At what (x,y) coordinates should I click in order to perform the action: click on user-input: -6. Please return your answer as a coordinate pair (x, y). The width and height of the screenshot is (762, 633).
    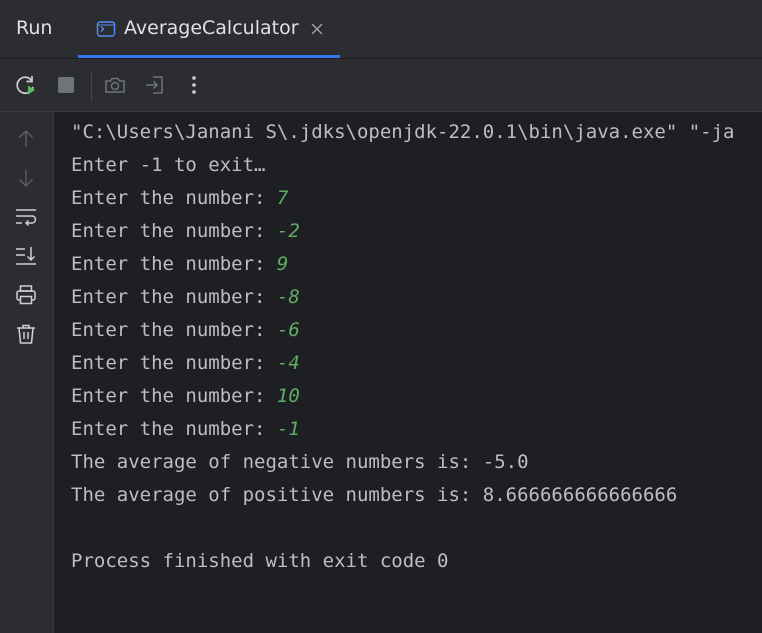
    Looking at the image, I should click on (288, 330).